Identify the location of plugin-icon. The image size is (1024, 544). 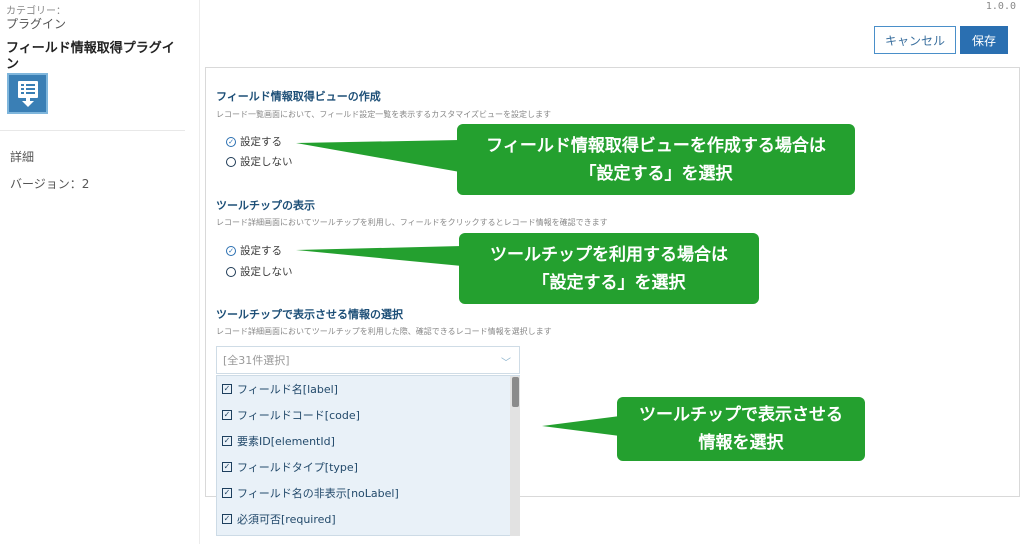
(27, 93).